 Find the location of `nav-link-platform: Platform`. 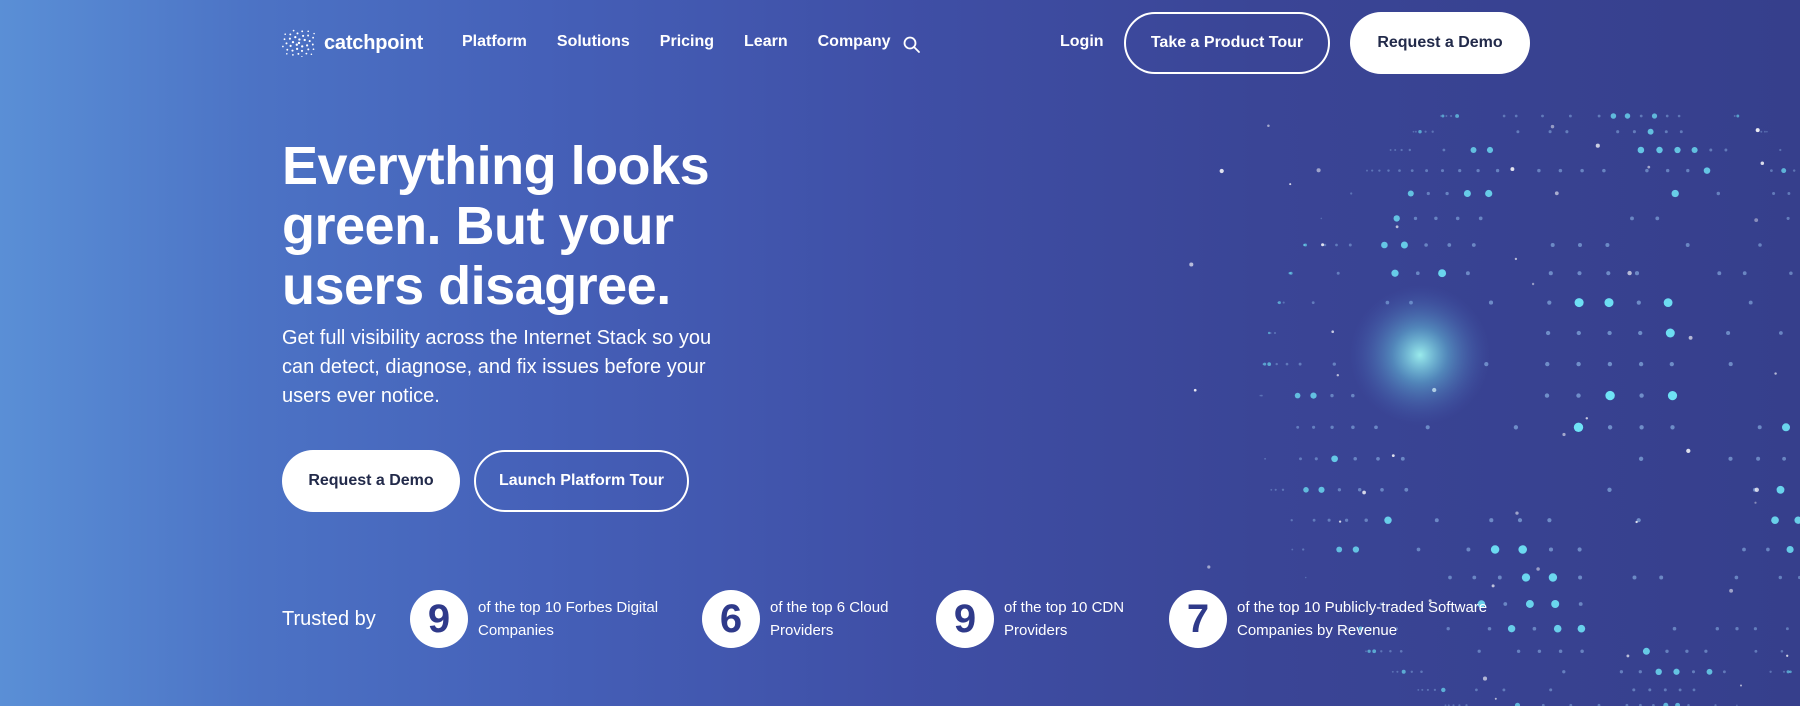

nav-link-platform: Platform is located at coordinates (494, 42).